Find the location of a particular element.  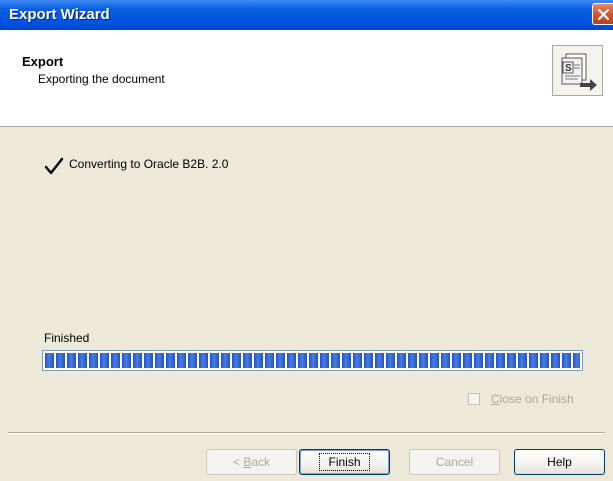

progress-label: Finished is located at coordinates (67, 338).